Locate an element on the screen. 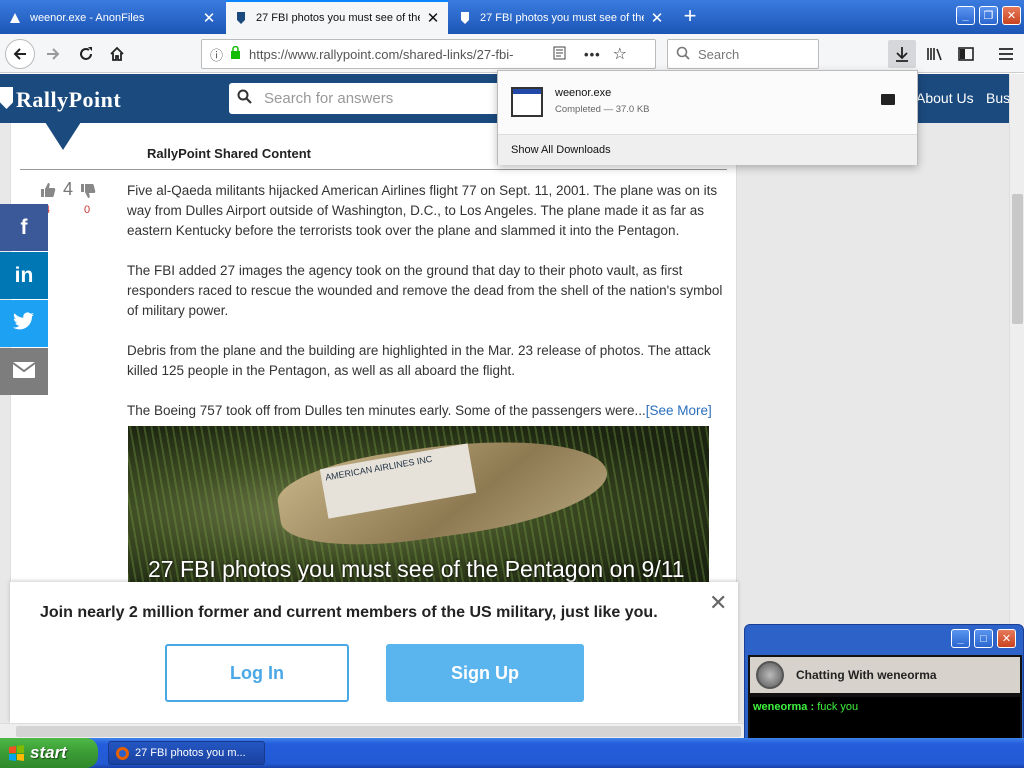 This screenshot has height=768, width=1024. library-icon is located at coordinates (934, 54).